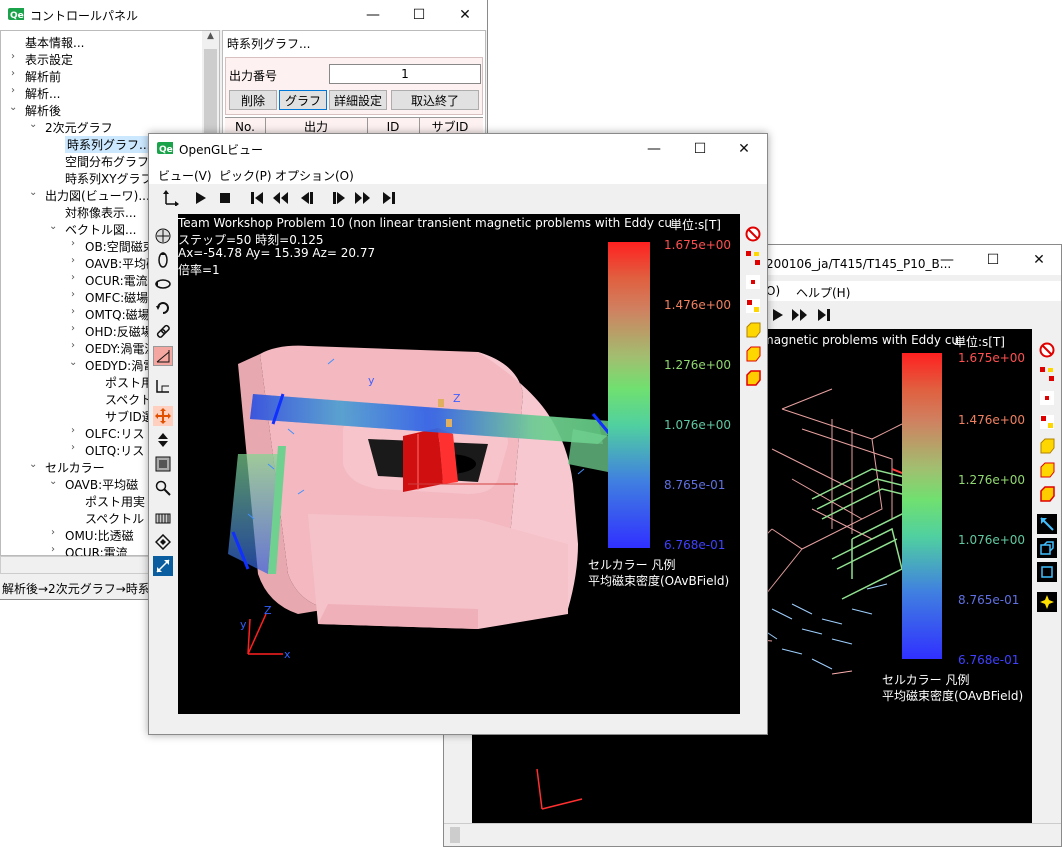 The width and height of the screenshot is (1062, 847). I want to click on menu-view: ビュー(V), so click(185, 175).